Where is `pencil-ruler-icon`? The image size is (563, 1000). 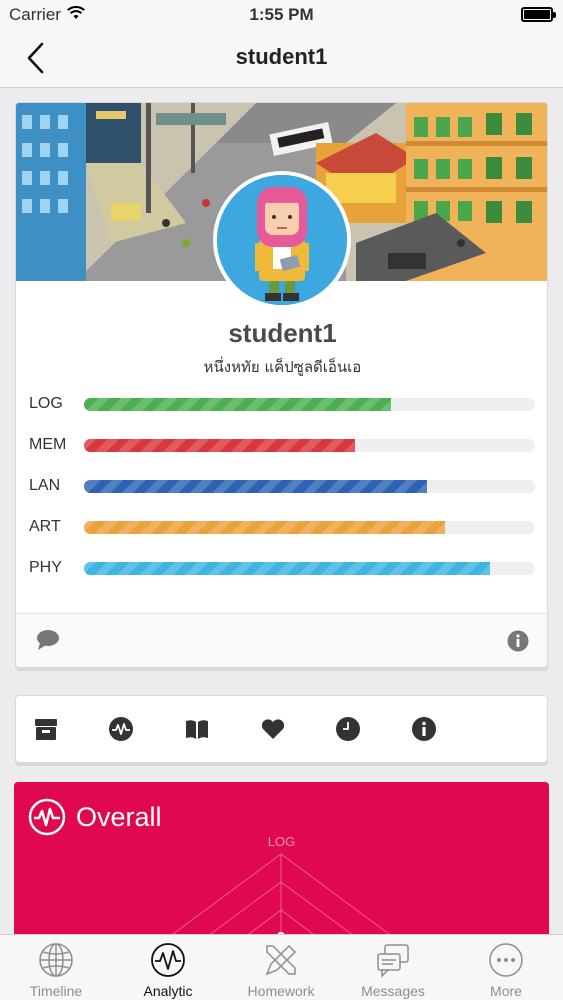 pencil-ruler-icon is located at coordinates (281, 960).